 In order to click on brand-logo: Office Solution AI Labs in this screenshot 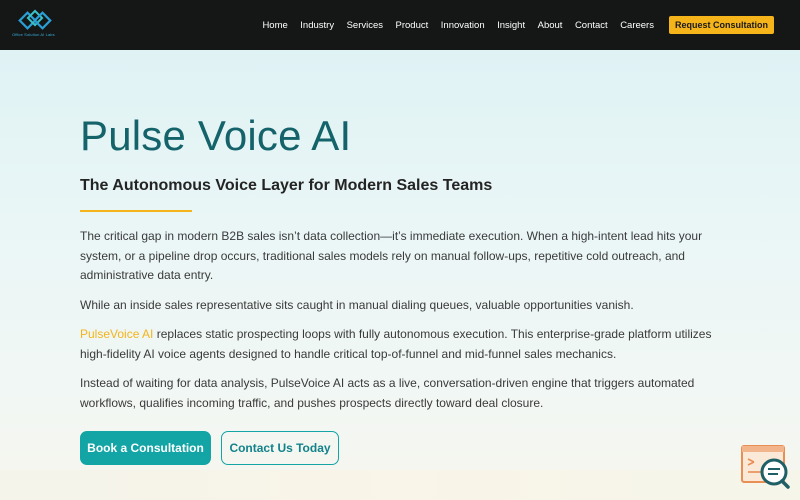, I will do `click(35, 24)`.